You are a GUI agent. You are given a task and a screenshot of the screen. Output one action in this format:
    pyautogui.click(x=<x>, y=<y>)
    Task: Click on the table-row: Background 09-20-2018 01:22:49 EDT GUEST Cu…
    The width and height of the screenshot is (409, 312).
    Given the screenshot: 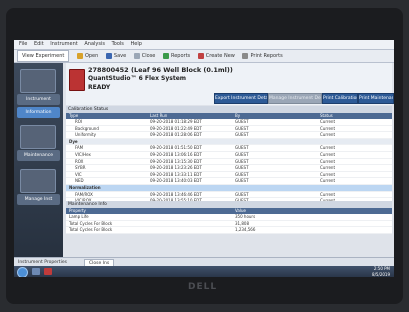 What is the action you would take?
    pyautogui.click(x=229, y=129)
    